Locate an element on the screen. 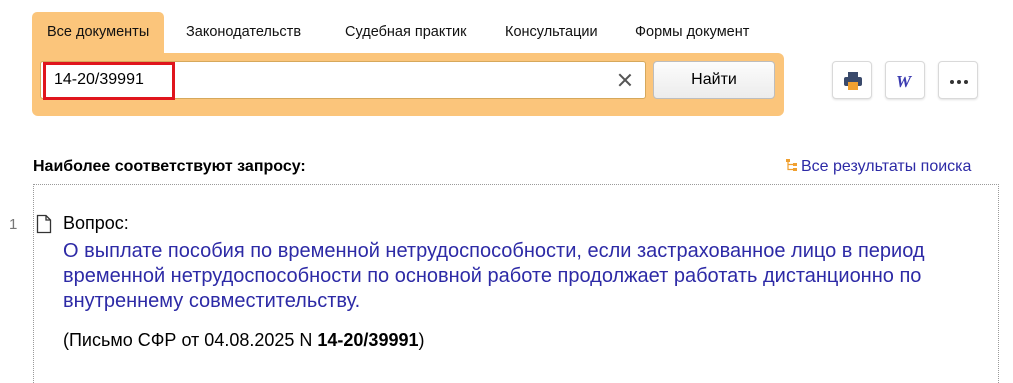 This screenshot has height=383, width=1013. word-export-button: W is located at coordinates (905, 80).